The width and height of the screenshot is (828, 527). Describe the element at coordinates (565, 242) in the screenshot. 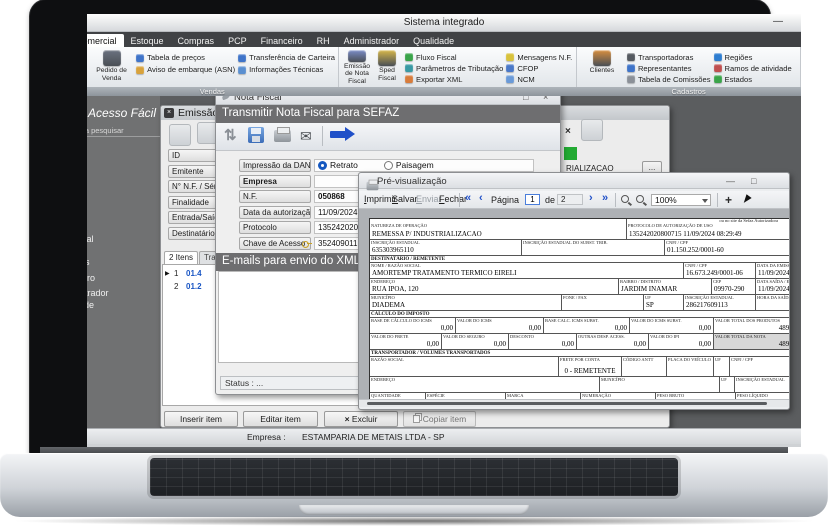

I see `danfe-cell-label: INSCRIÇÃO ESTADUAL DO SUBST. TRIB.` at that location.